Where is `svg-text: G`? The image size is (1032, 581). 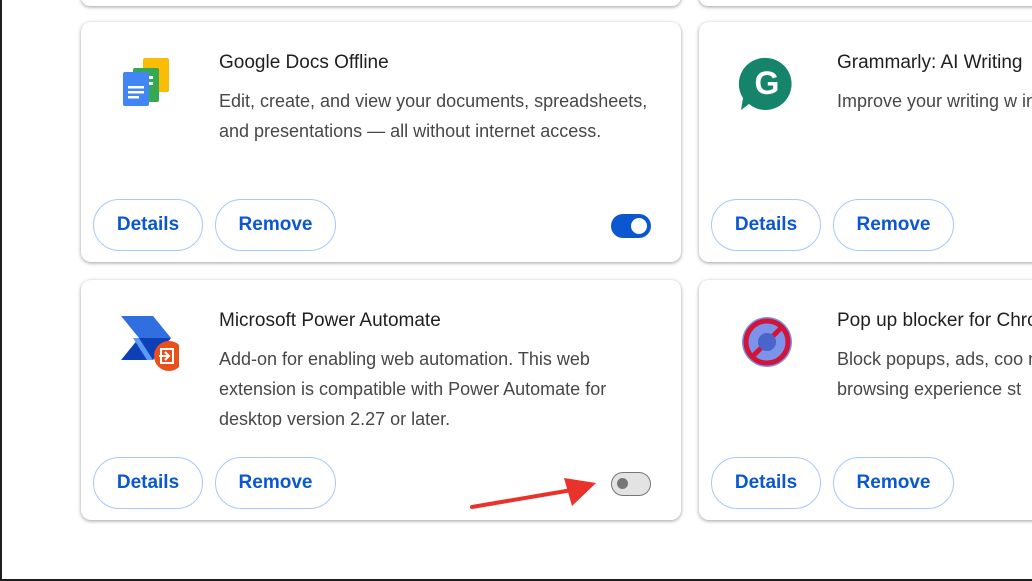 svg-text: G is located at coordinates (767, 83).